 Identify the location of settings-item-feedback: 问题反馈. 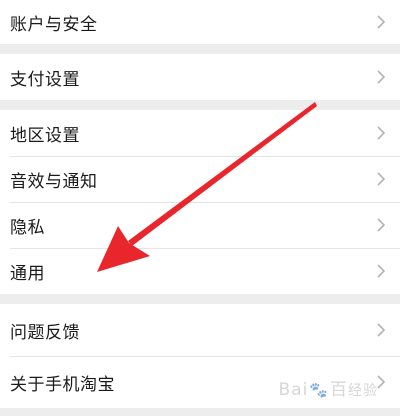
(200, 330).